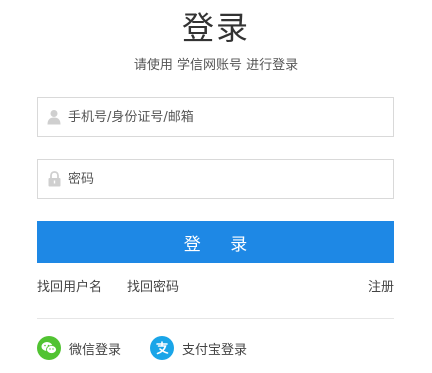 The height and width of the screenshot is (373, 432). What do you see at coordinates (230, 117) in the screenshot?
I see `username-input` at bounding box center [230, 117].